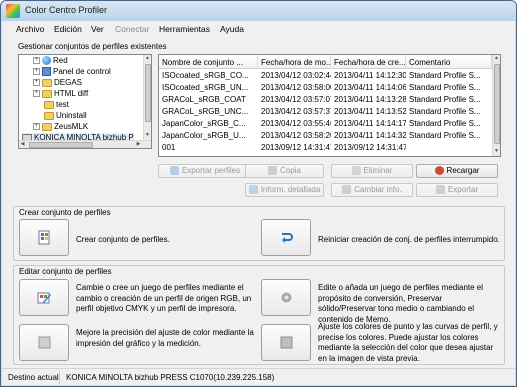 The image size is (517, 387). I want to click on tree-item-red: + Red, so click(50, 61).